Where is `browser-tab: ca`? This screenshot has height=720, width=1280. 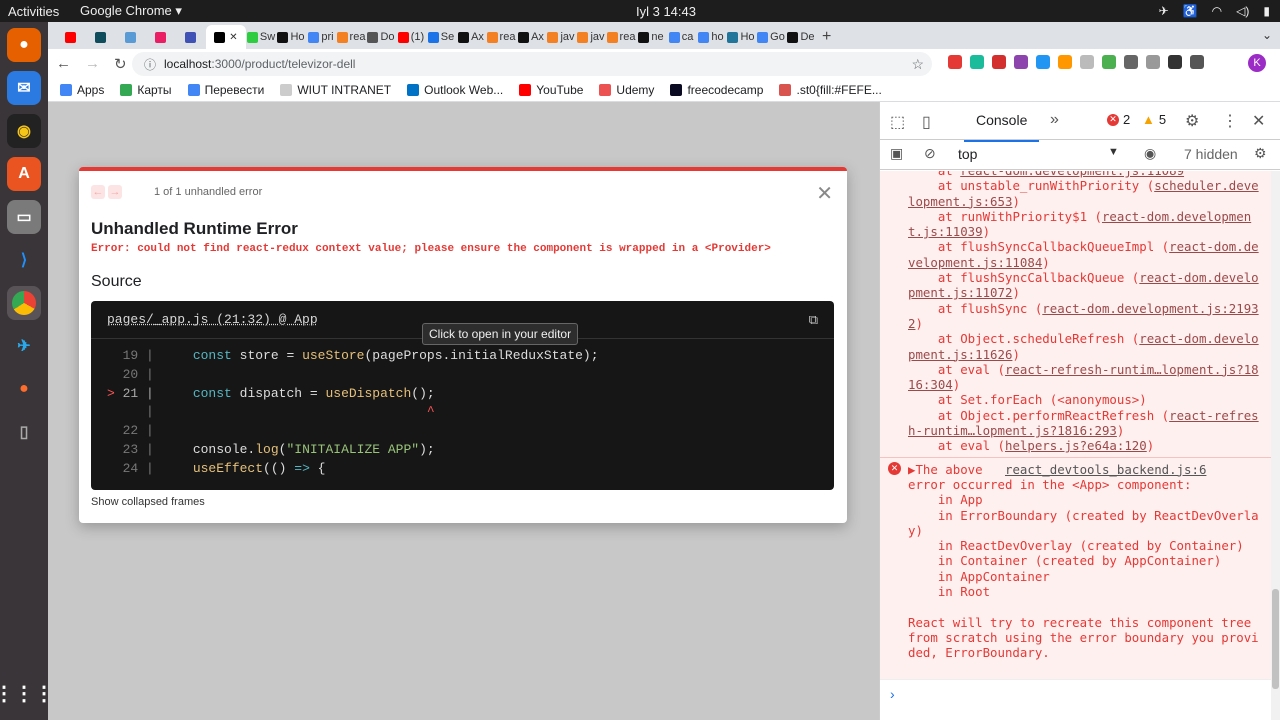 browser-tab: ca is located at coordinates (681, 37).